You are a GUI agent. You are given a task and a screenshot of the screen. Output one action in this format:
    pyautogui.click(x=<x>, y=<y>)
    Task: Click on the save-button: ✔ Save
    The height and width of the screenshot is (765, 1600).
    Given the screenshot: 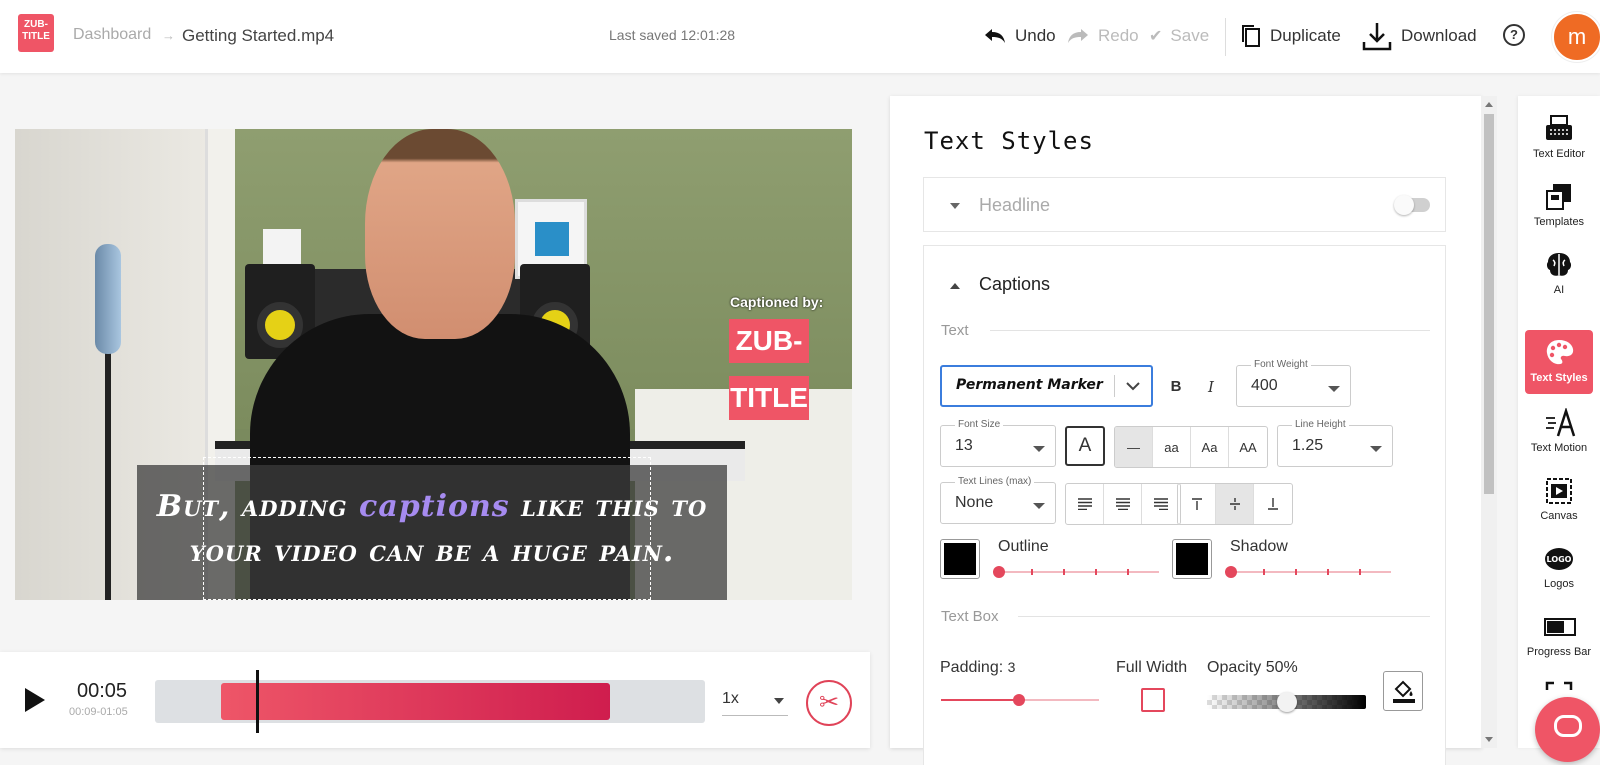 What is the action you would take?
    pyautogui.click(x=1179, y=36)
    